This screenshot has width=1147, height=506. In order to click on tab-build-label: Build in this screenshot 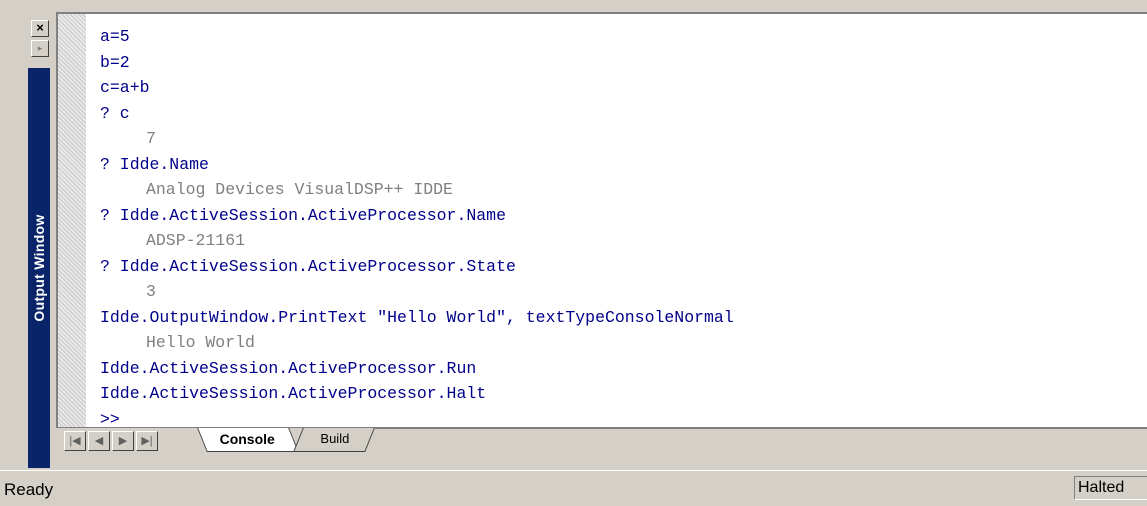, I will do `click(334, 438)`.